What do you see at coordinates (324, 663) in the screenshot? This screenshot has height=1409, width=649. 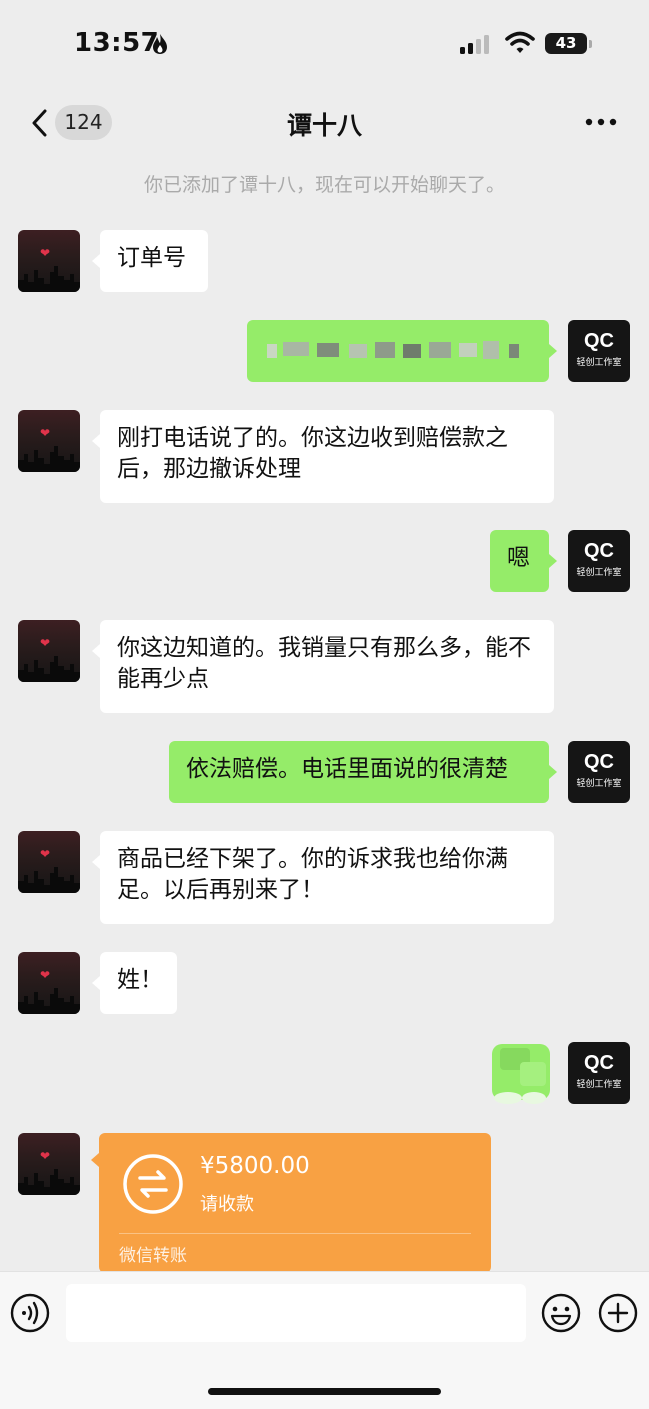 I see `message-text: 你这边知道的。我销量只有那么多，能不能再少点` at bounding box center [324, 663].